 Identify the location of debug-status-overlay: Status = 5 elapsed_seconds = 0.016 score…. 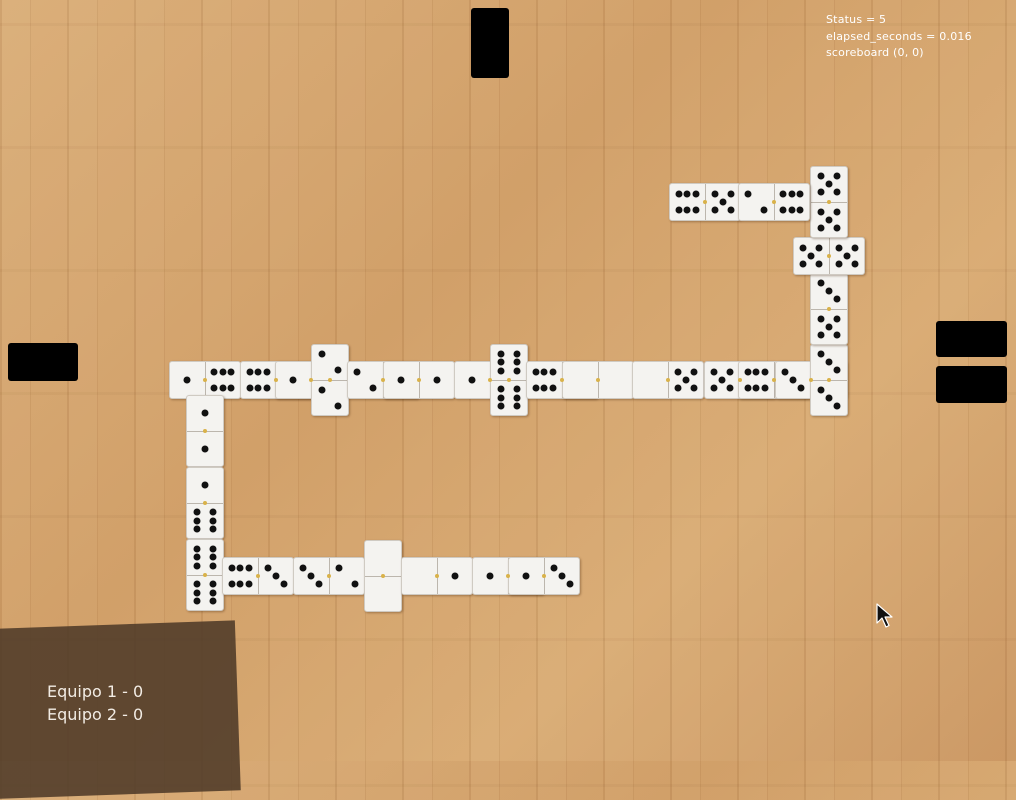
(899, 37).